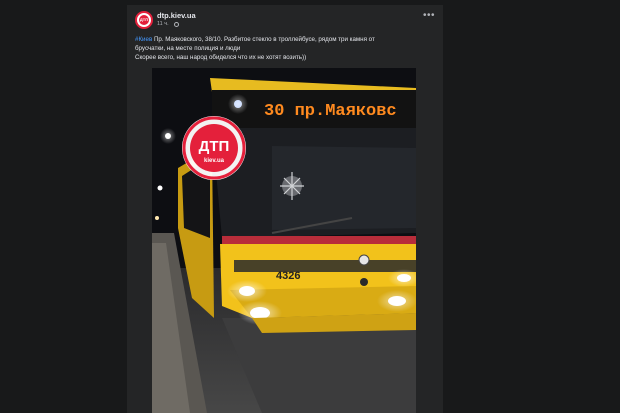  What do you see at coordinates (330, 111) in the screenshot?
I see `route-sign: 30 пр.Маяковс` at bounding box center [330, 111].